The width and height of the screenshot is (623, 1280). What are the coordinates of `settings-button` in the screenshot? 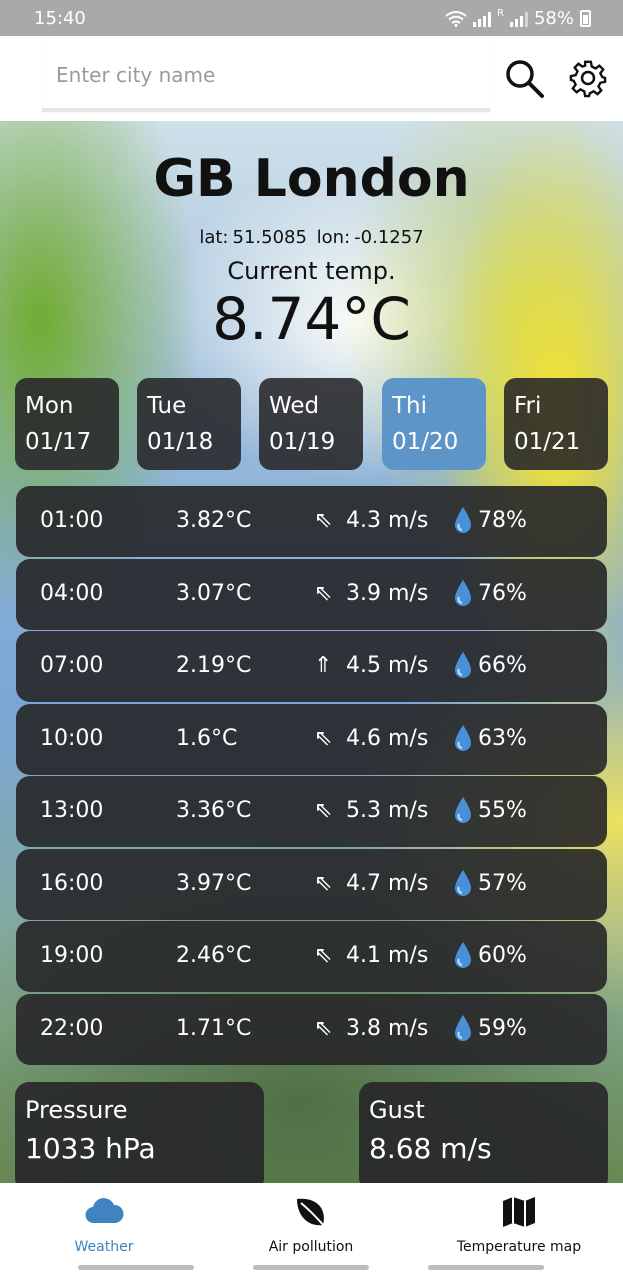 It's located at (588, 78).